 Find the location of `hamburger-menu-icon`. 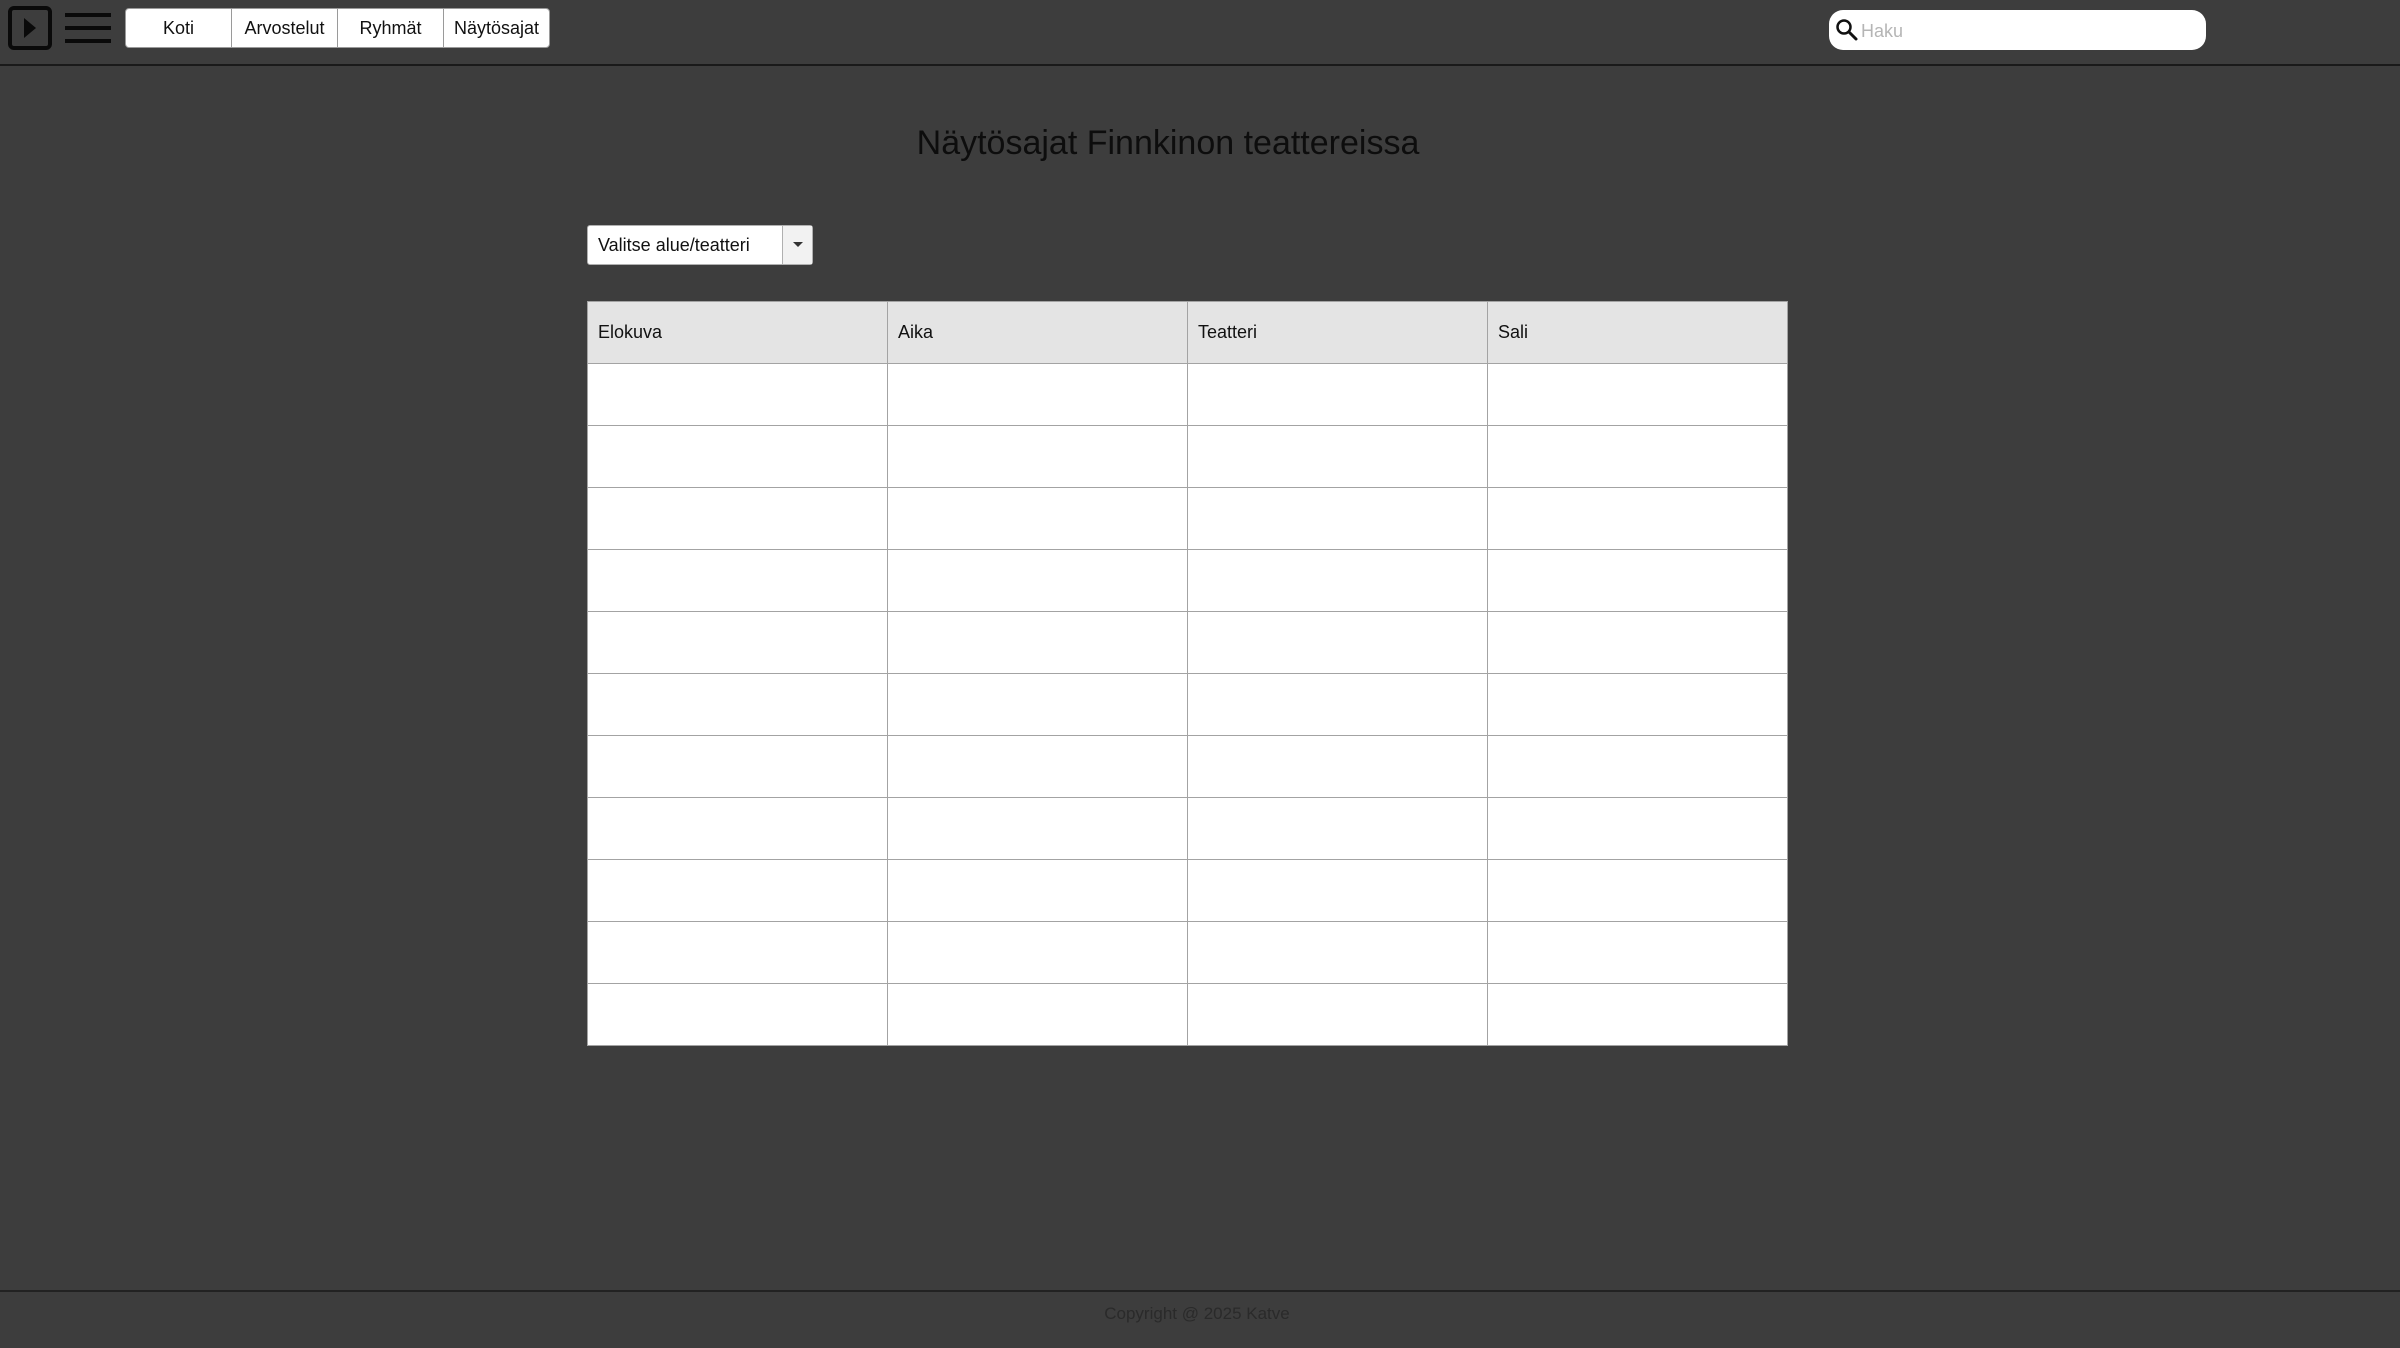

hamburger-menu-icon is located at coordinates (88, 29).